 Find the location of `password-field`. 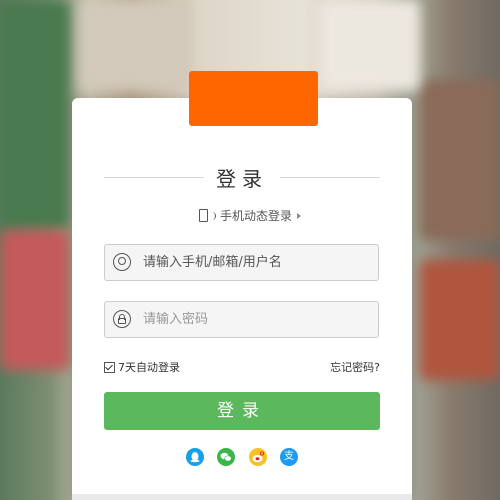

password-field is located at coordinates (241, 319).